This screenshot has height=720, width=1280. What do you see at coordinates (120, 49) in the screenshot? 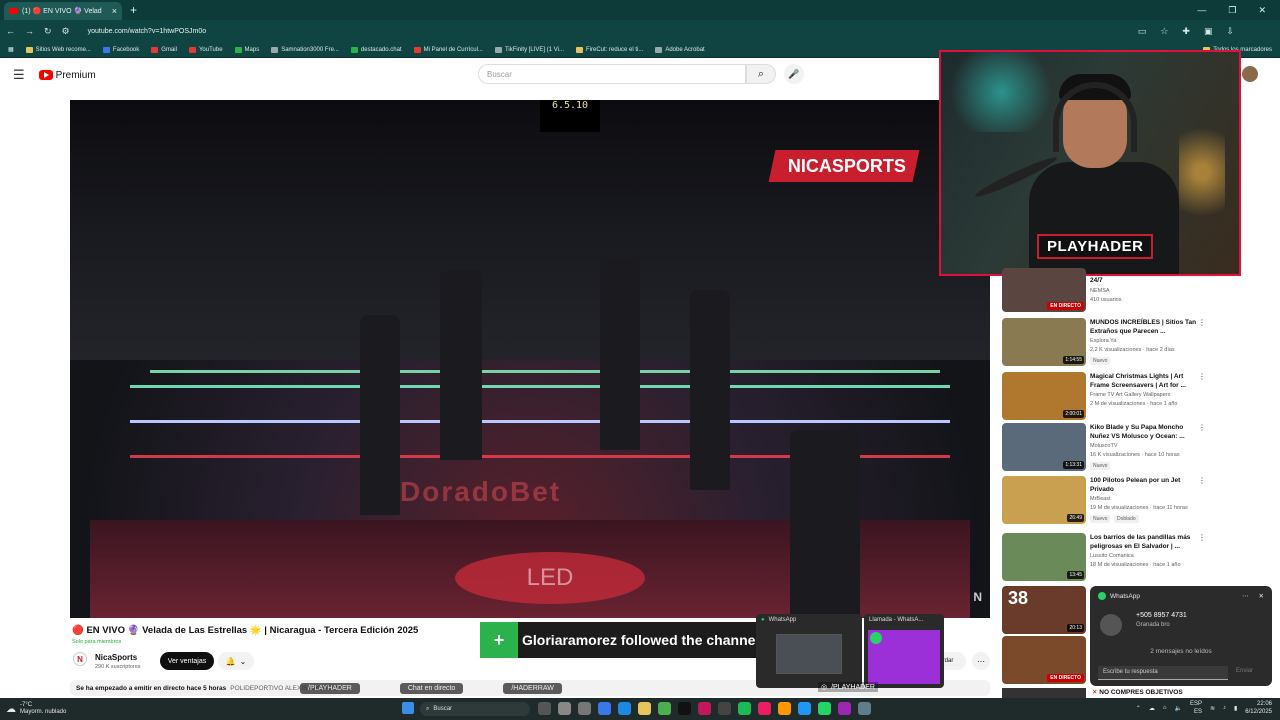
I see `bookmark-item: Facebook` at bounding box center [120, 49].